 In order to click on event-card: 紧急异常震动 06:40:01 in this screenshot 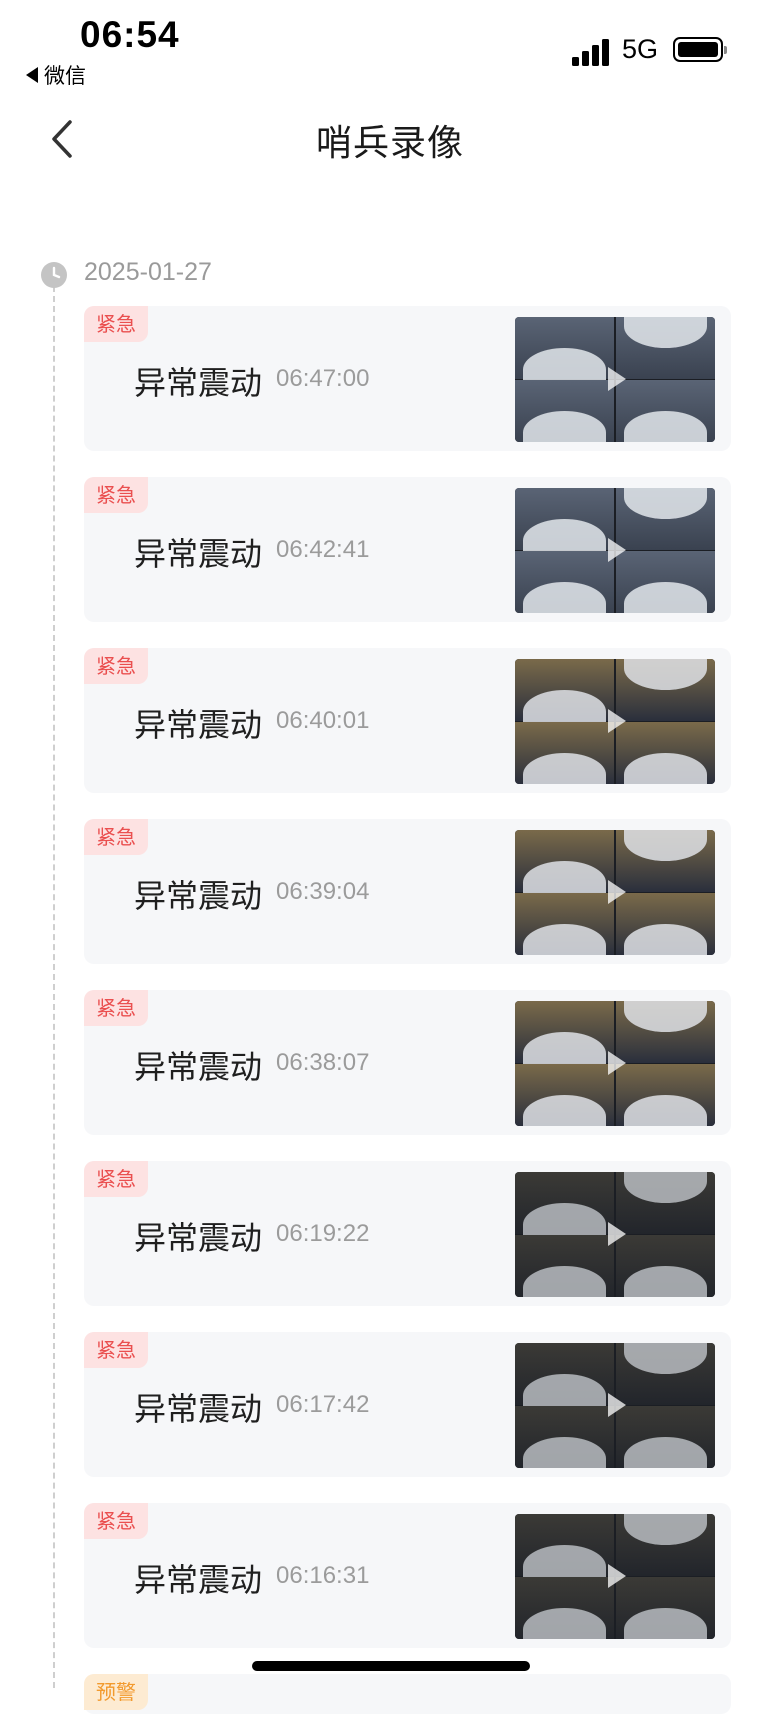, I will do `click(407, 720)`.